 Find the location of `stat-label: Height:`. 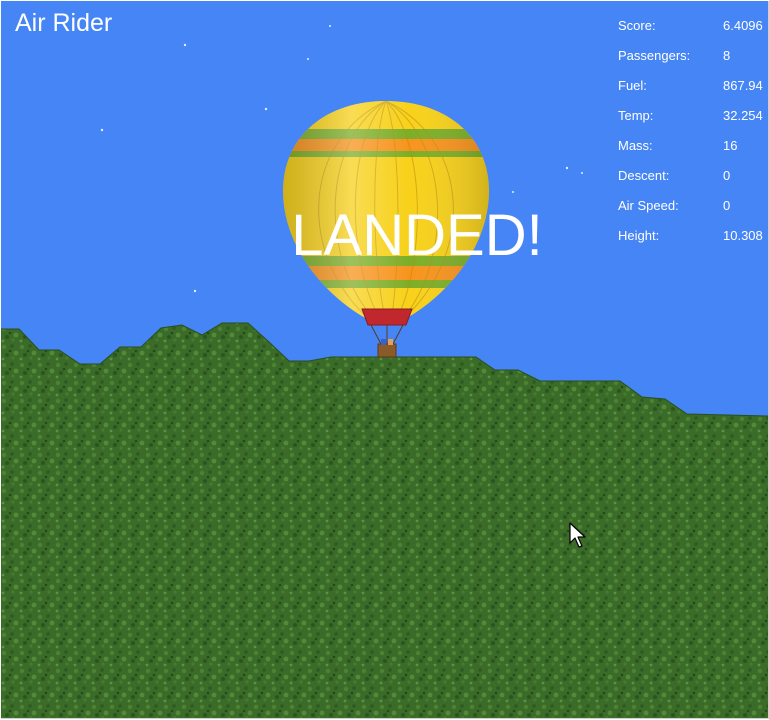

stat-label: Height: is located at coordinates (639, 235).